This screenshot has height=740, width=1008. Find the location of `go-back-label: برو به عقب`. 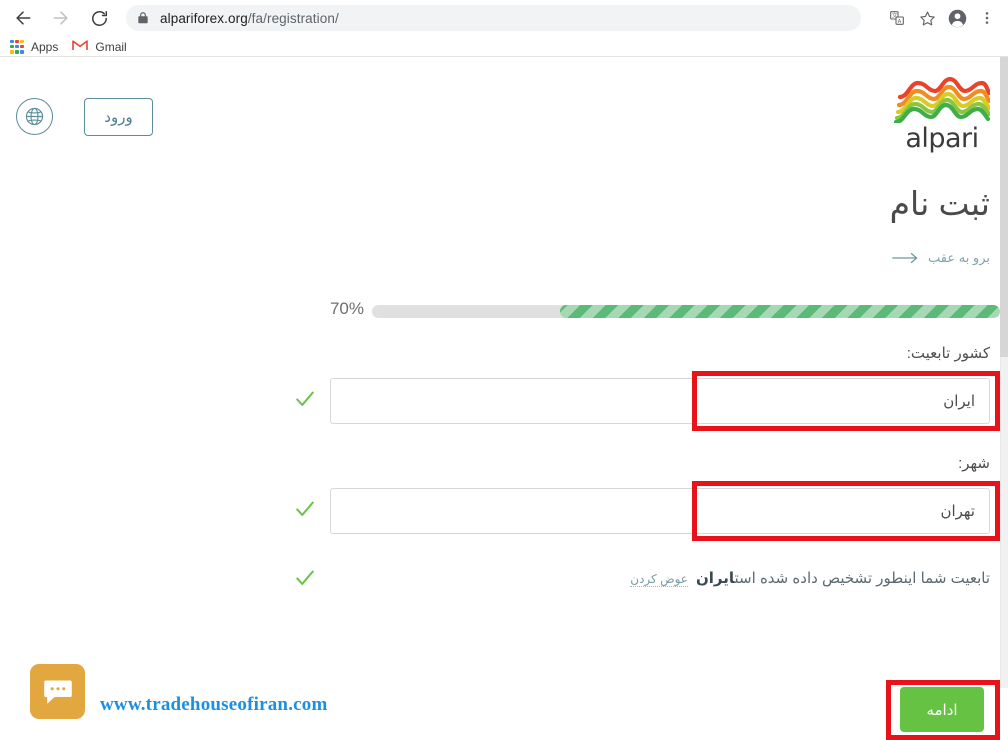

go-back-label: برو به عقب is located at coordinates (959, 257).